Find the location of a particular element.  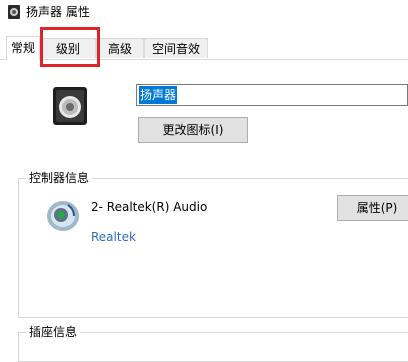

tab-general: 常规 is located at coordinates (23, 48).